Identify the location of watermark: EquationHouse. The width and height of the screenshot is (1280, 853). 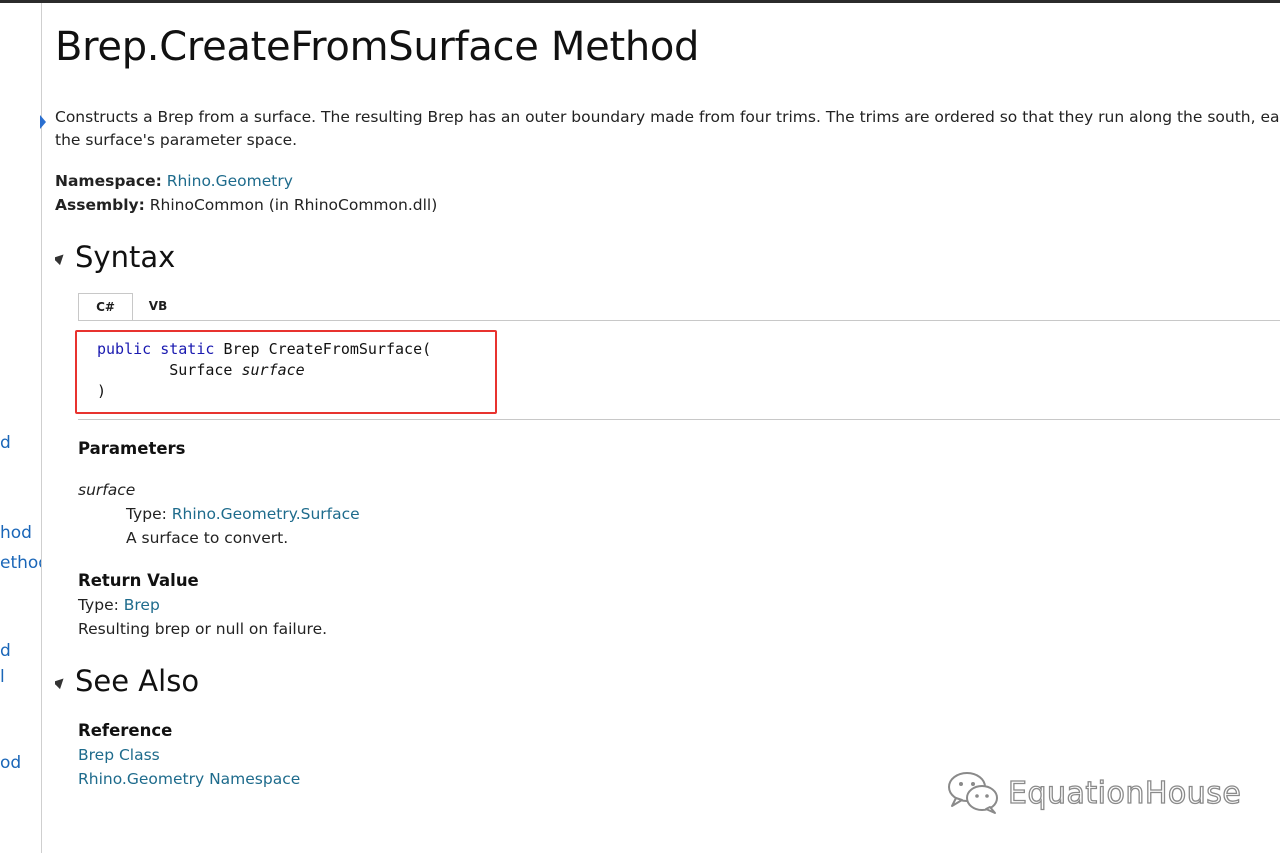
(1094, 793).